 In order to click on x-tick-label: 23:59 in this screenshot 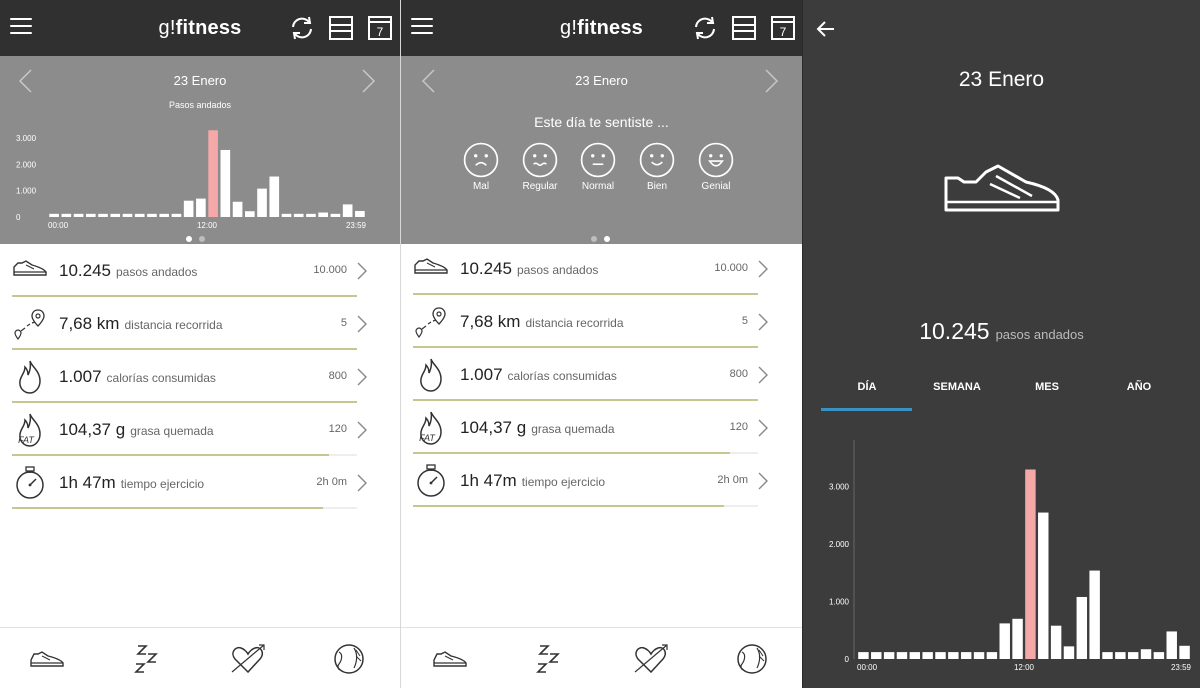, I will do `click(356, 225)`.